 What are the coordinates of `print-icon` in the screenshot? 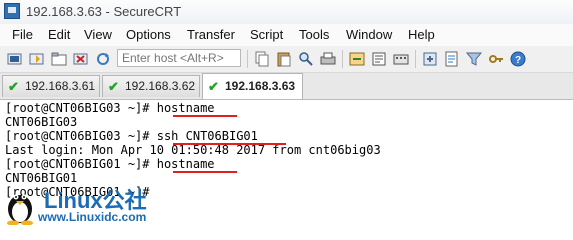 It's located at (328, 59).